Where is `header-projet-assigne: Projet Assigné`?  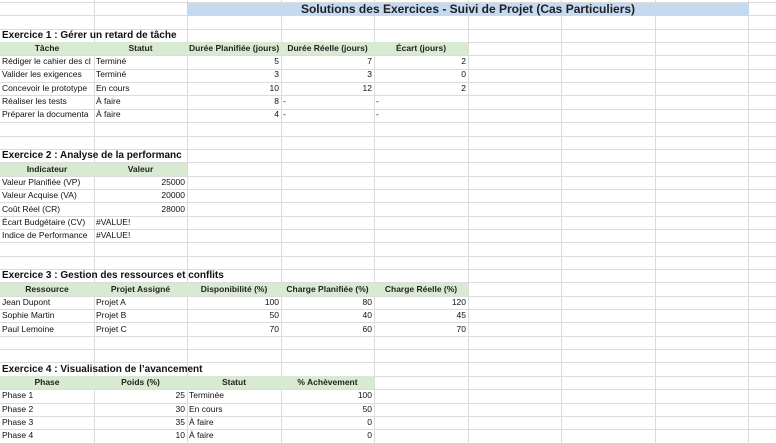
header-projet-assigne: Projet Assigné is located at coordinates (140, 289).